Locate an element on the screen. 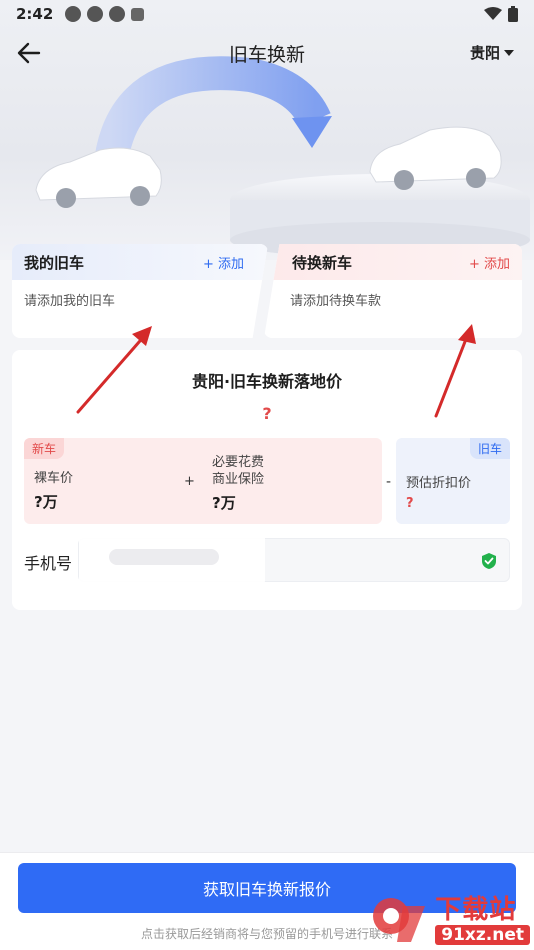 This screenshot has height=950, width=534. city-label: 贵阳 is located at coordinates (484, 53).